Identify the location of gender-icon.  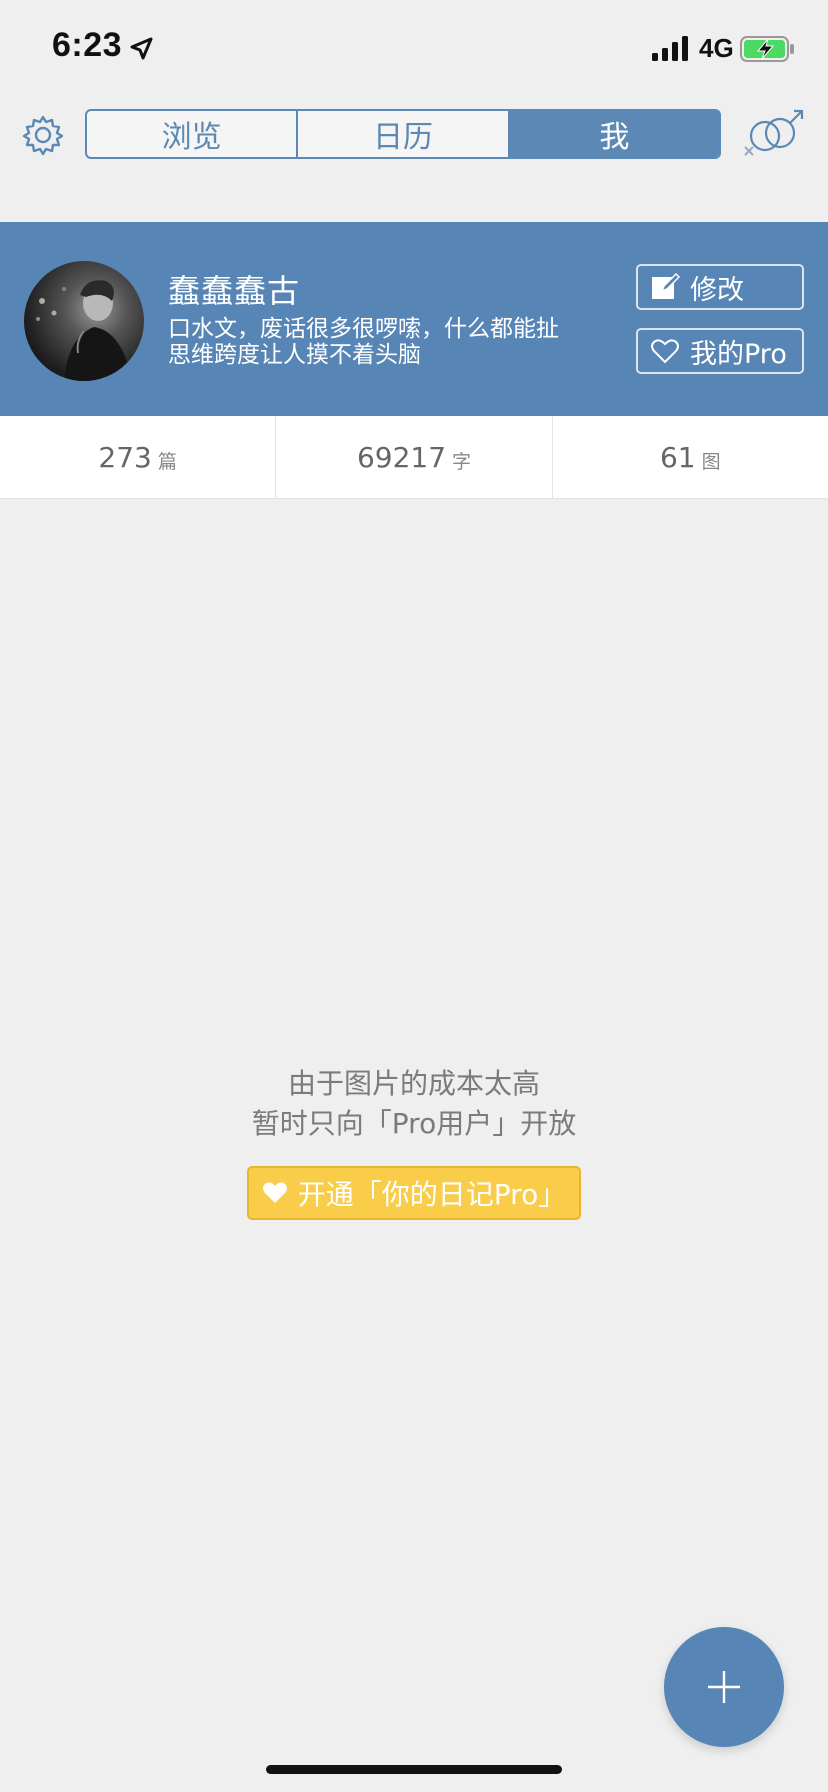
(773, 135).